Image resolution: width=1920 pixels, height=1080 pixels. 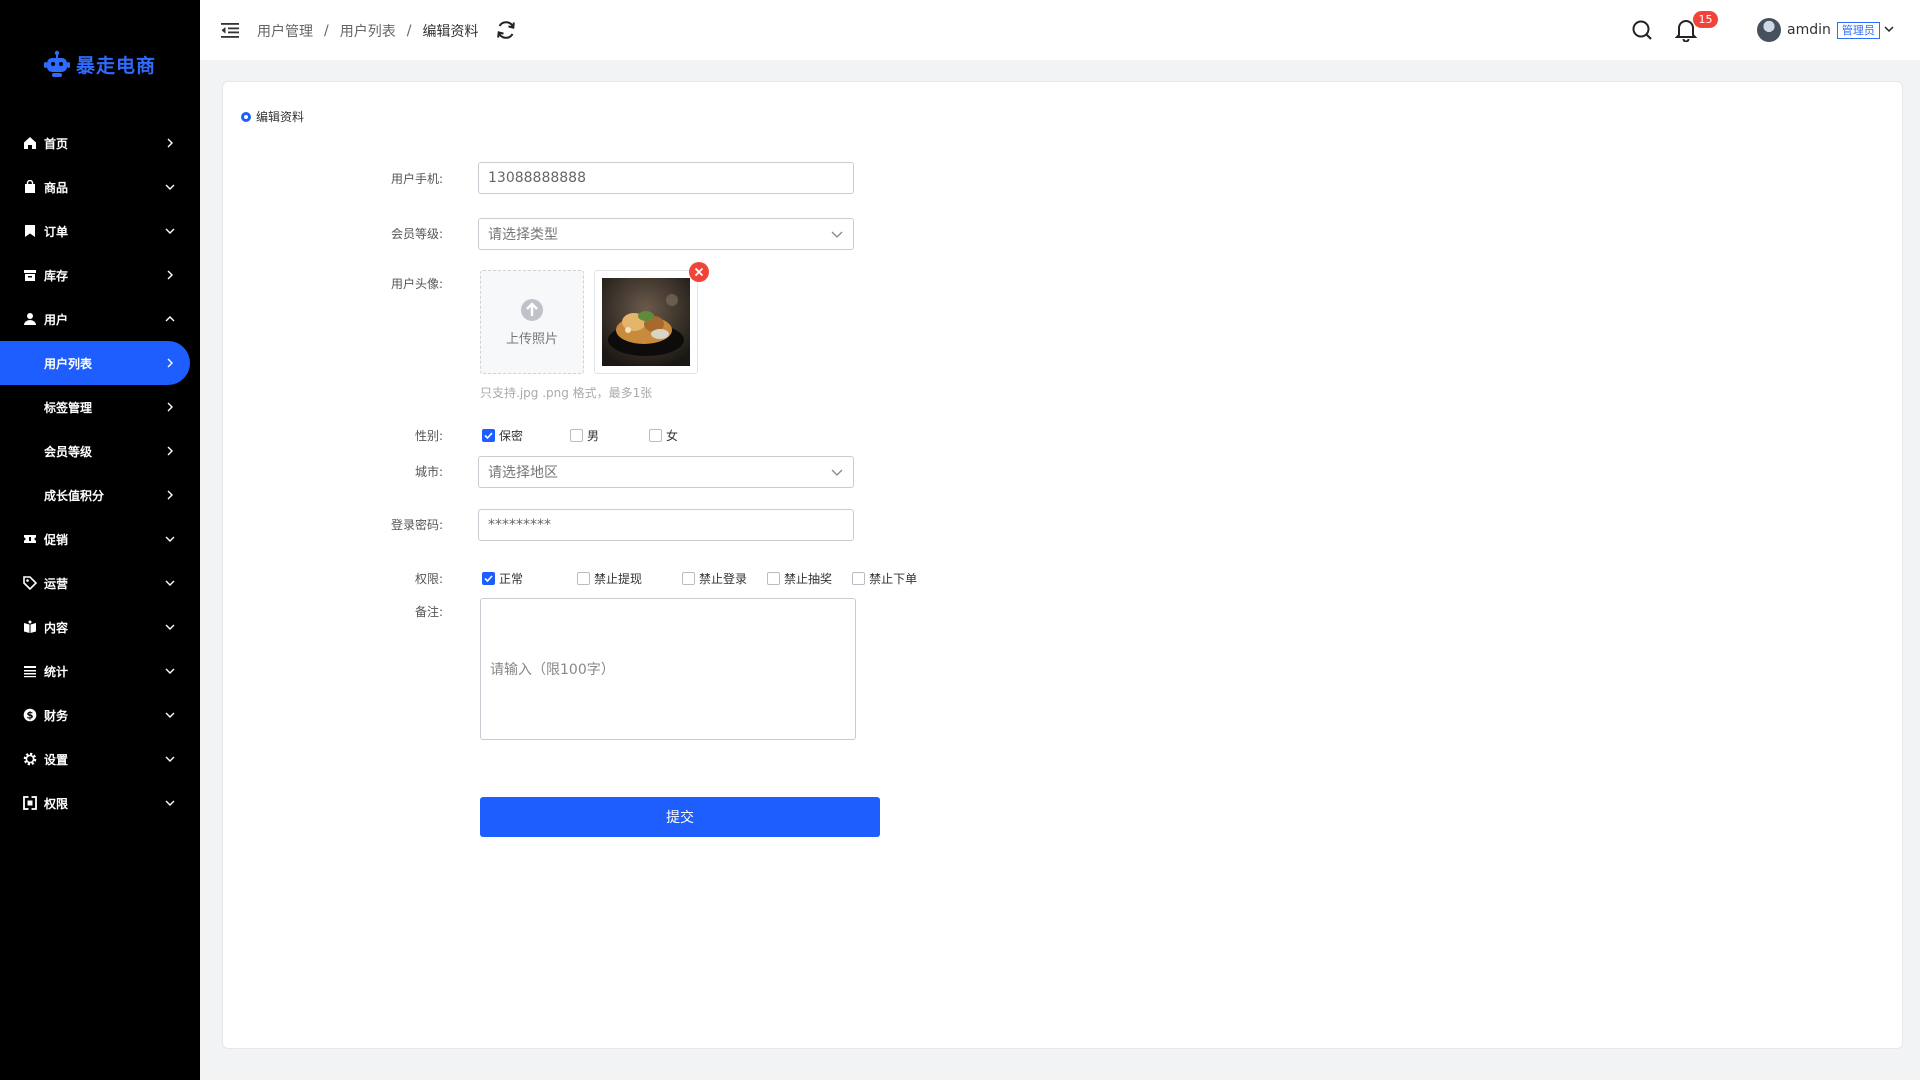 What do you see at coordinates (100, 143) in the screenshot?
I see `sidebar-item-home: 首页` at bounding box center [100, 143].